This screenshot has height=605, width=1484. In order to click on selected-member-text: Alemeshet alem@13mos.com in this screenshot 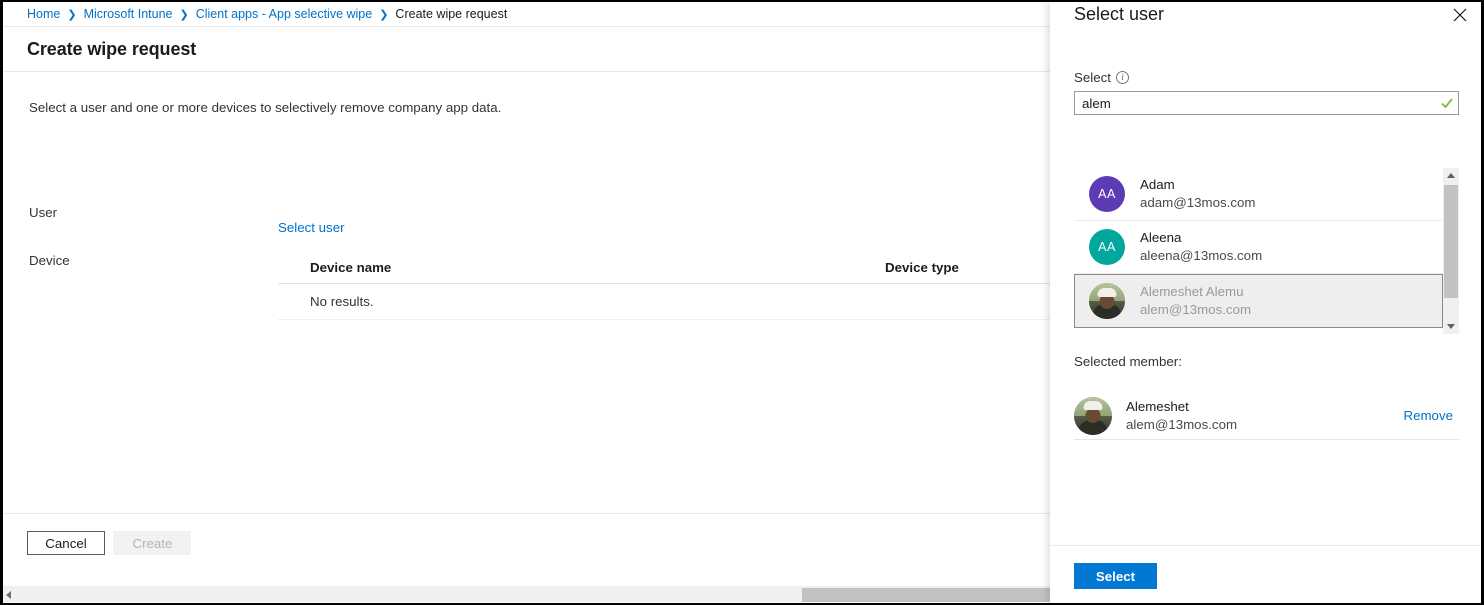, I will do `click(1264, 416)`.